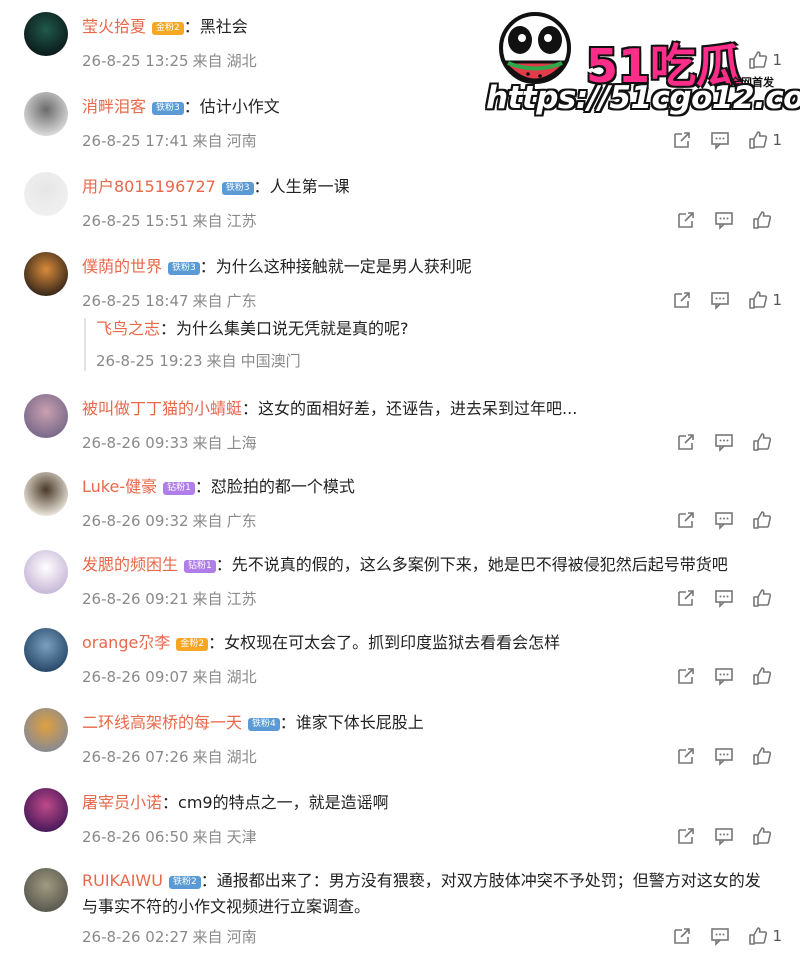  I want to click on comment-date: 26-8-26 02:27, so click(135, 937).